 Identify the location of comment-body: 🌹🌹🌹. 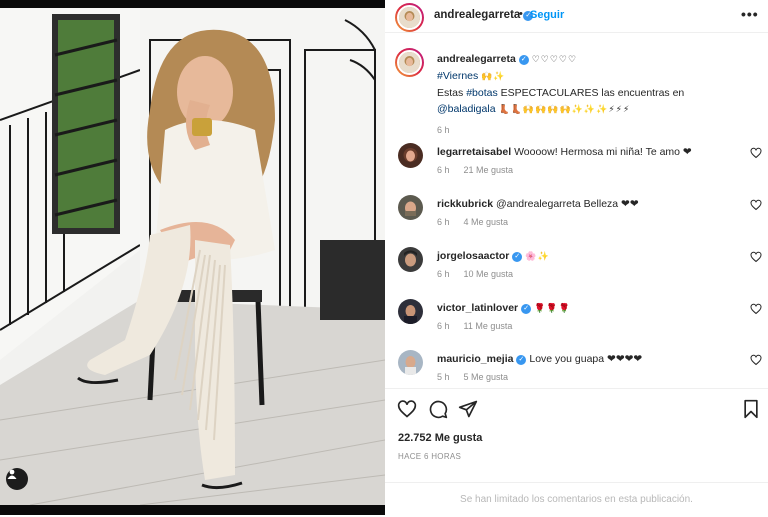
(552, 309).